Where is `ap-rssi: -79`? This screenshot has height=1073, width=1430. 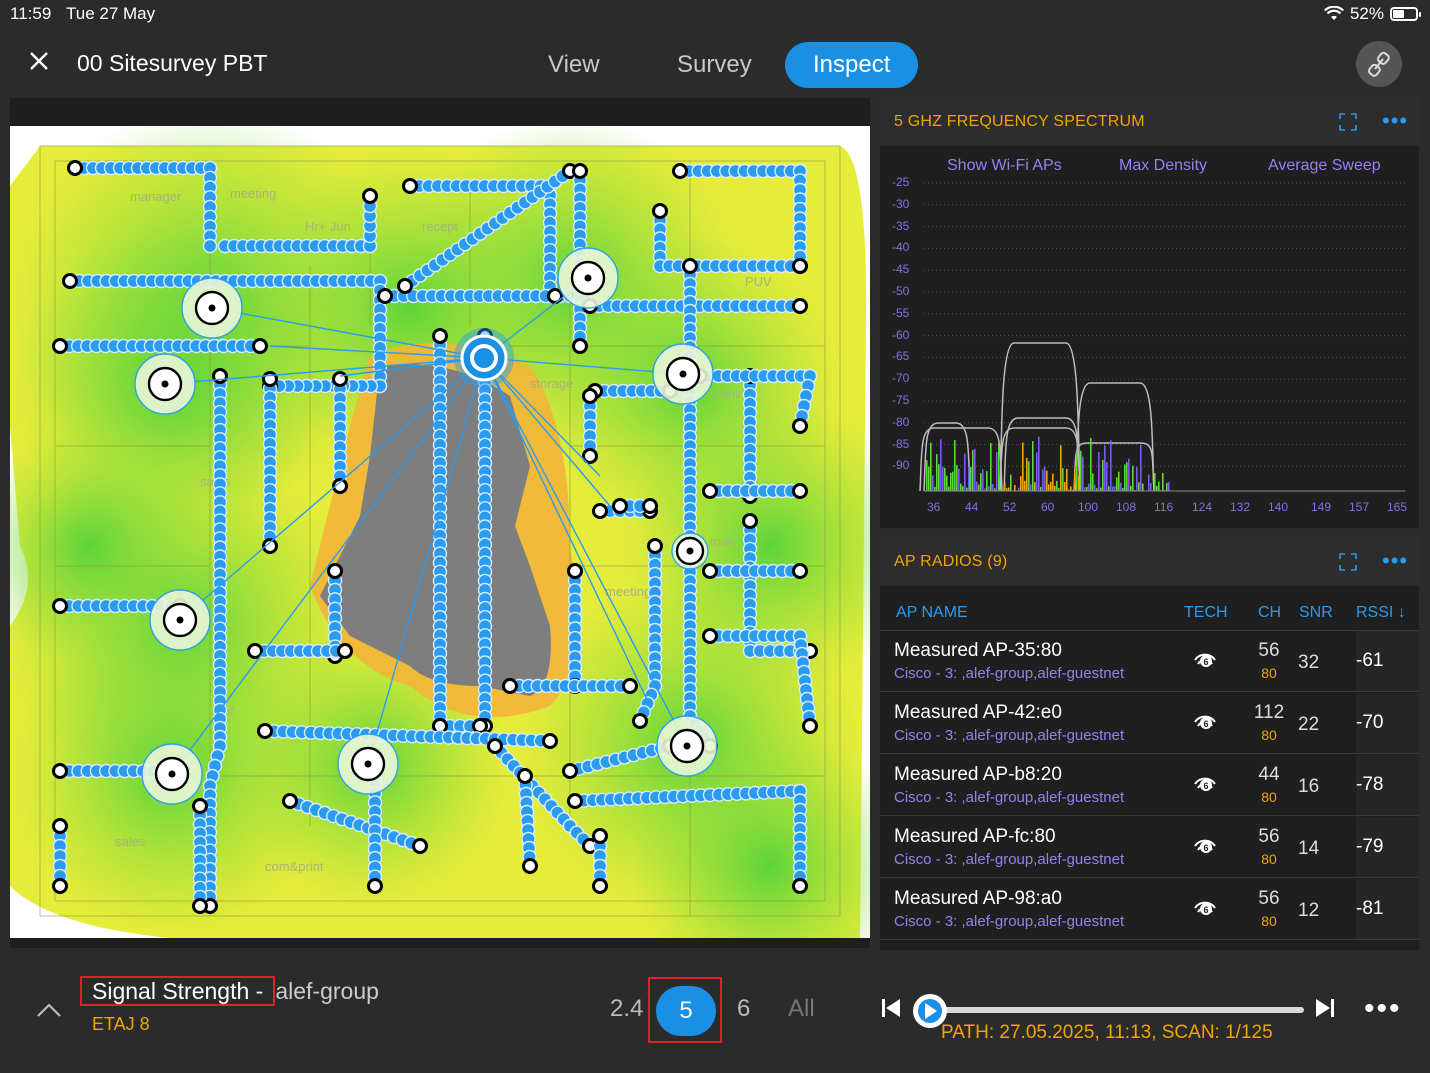 ap-rssi: -79 is located at coordinates (1387, 847).